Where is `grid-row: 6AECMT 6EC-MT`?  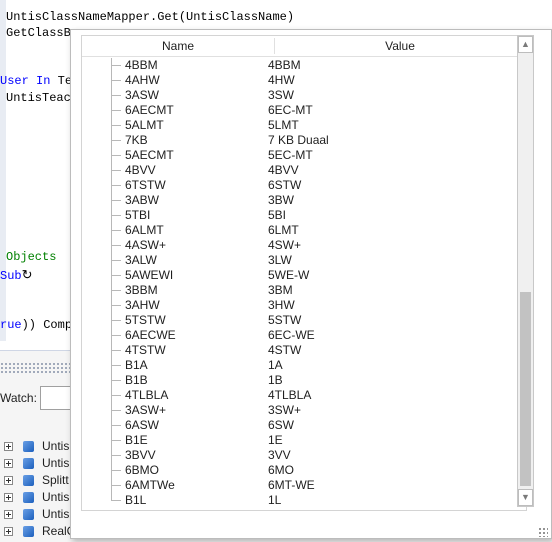
grid-row: 6AECMT 6EC-MT is located at coordinates (304, 110).